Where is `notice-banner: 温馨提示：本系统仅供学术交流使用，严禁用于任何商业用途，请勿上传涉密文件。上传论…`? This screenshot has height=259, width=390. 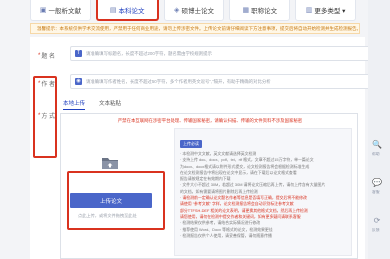 notice-banner: 温馨提示：本系统仅供学术交流使用，严禁用于任何商业用途，请勿上传涉密文件。上传论… is located at coordinates (195, 28).